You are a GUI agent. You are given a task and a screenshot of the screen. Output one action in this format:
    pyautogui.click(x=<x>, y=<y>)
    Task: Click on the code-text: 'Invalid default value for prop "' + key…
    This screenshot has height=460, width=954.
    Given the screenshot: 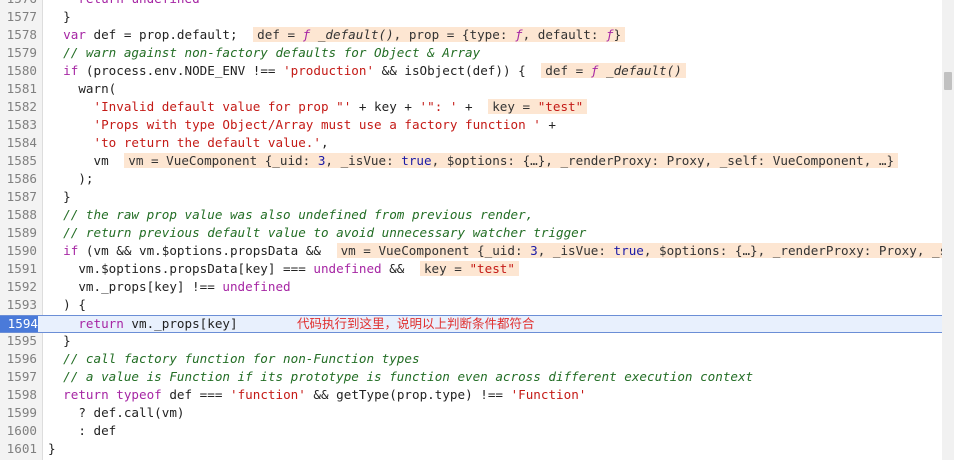 What is the action you would take?
    pyautogui.click(x=318, y=107)
    